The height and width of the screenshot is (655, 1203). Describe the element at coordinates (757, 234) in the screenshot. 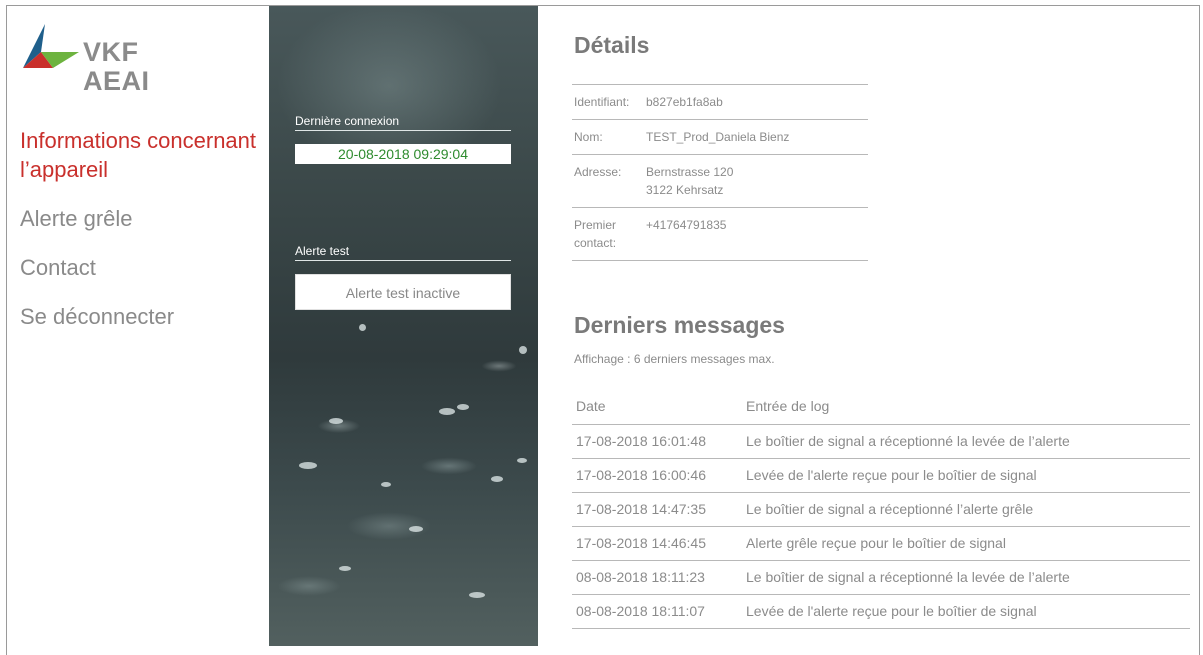

I see `details-value: +41764791835` at that location.